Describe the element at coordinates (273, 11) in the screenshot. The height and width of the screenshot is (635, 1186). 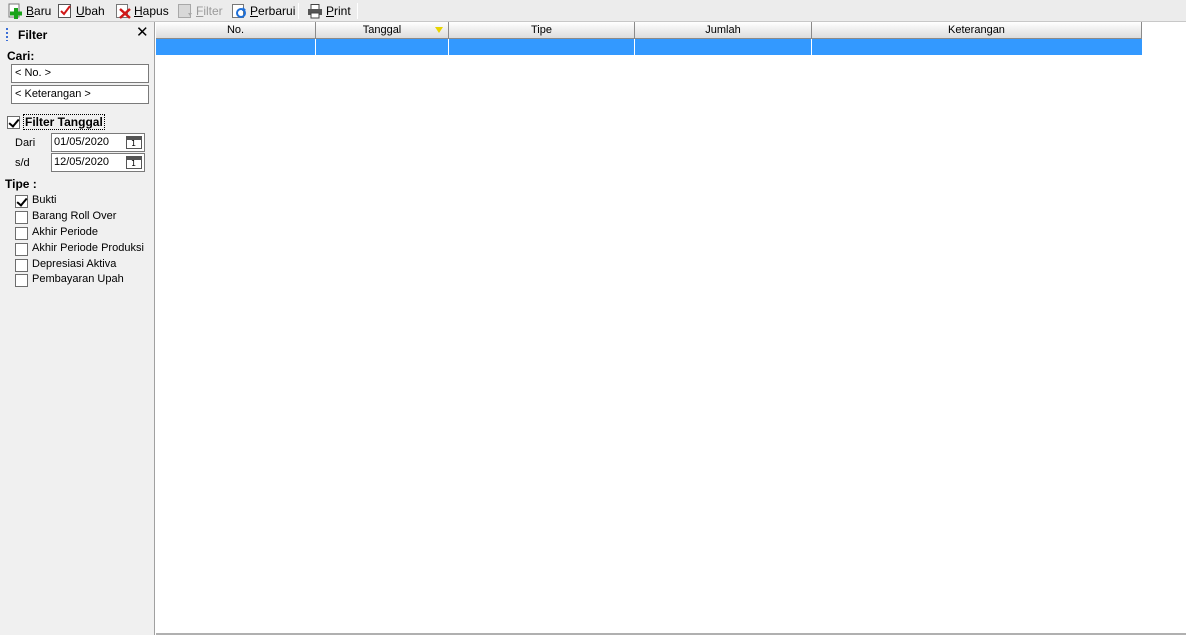
I see `refresh-button-label: Perbarui` at that location.